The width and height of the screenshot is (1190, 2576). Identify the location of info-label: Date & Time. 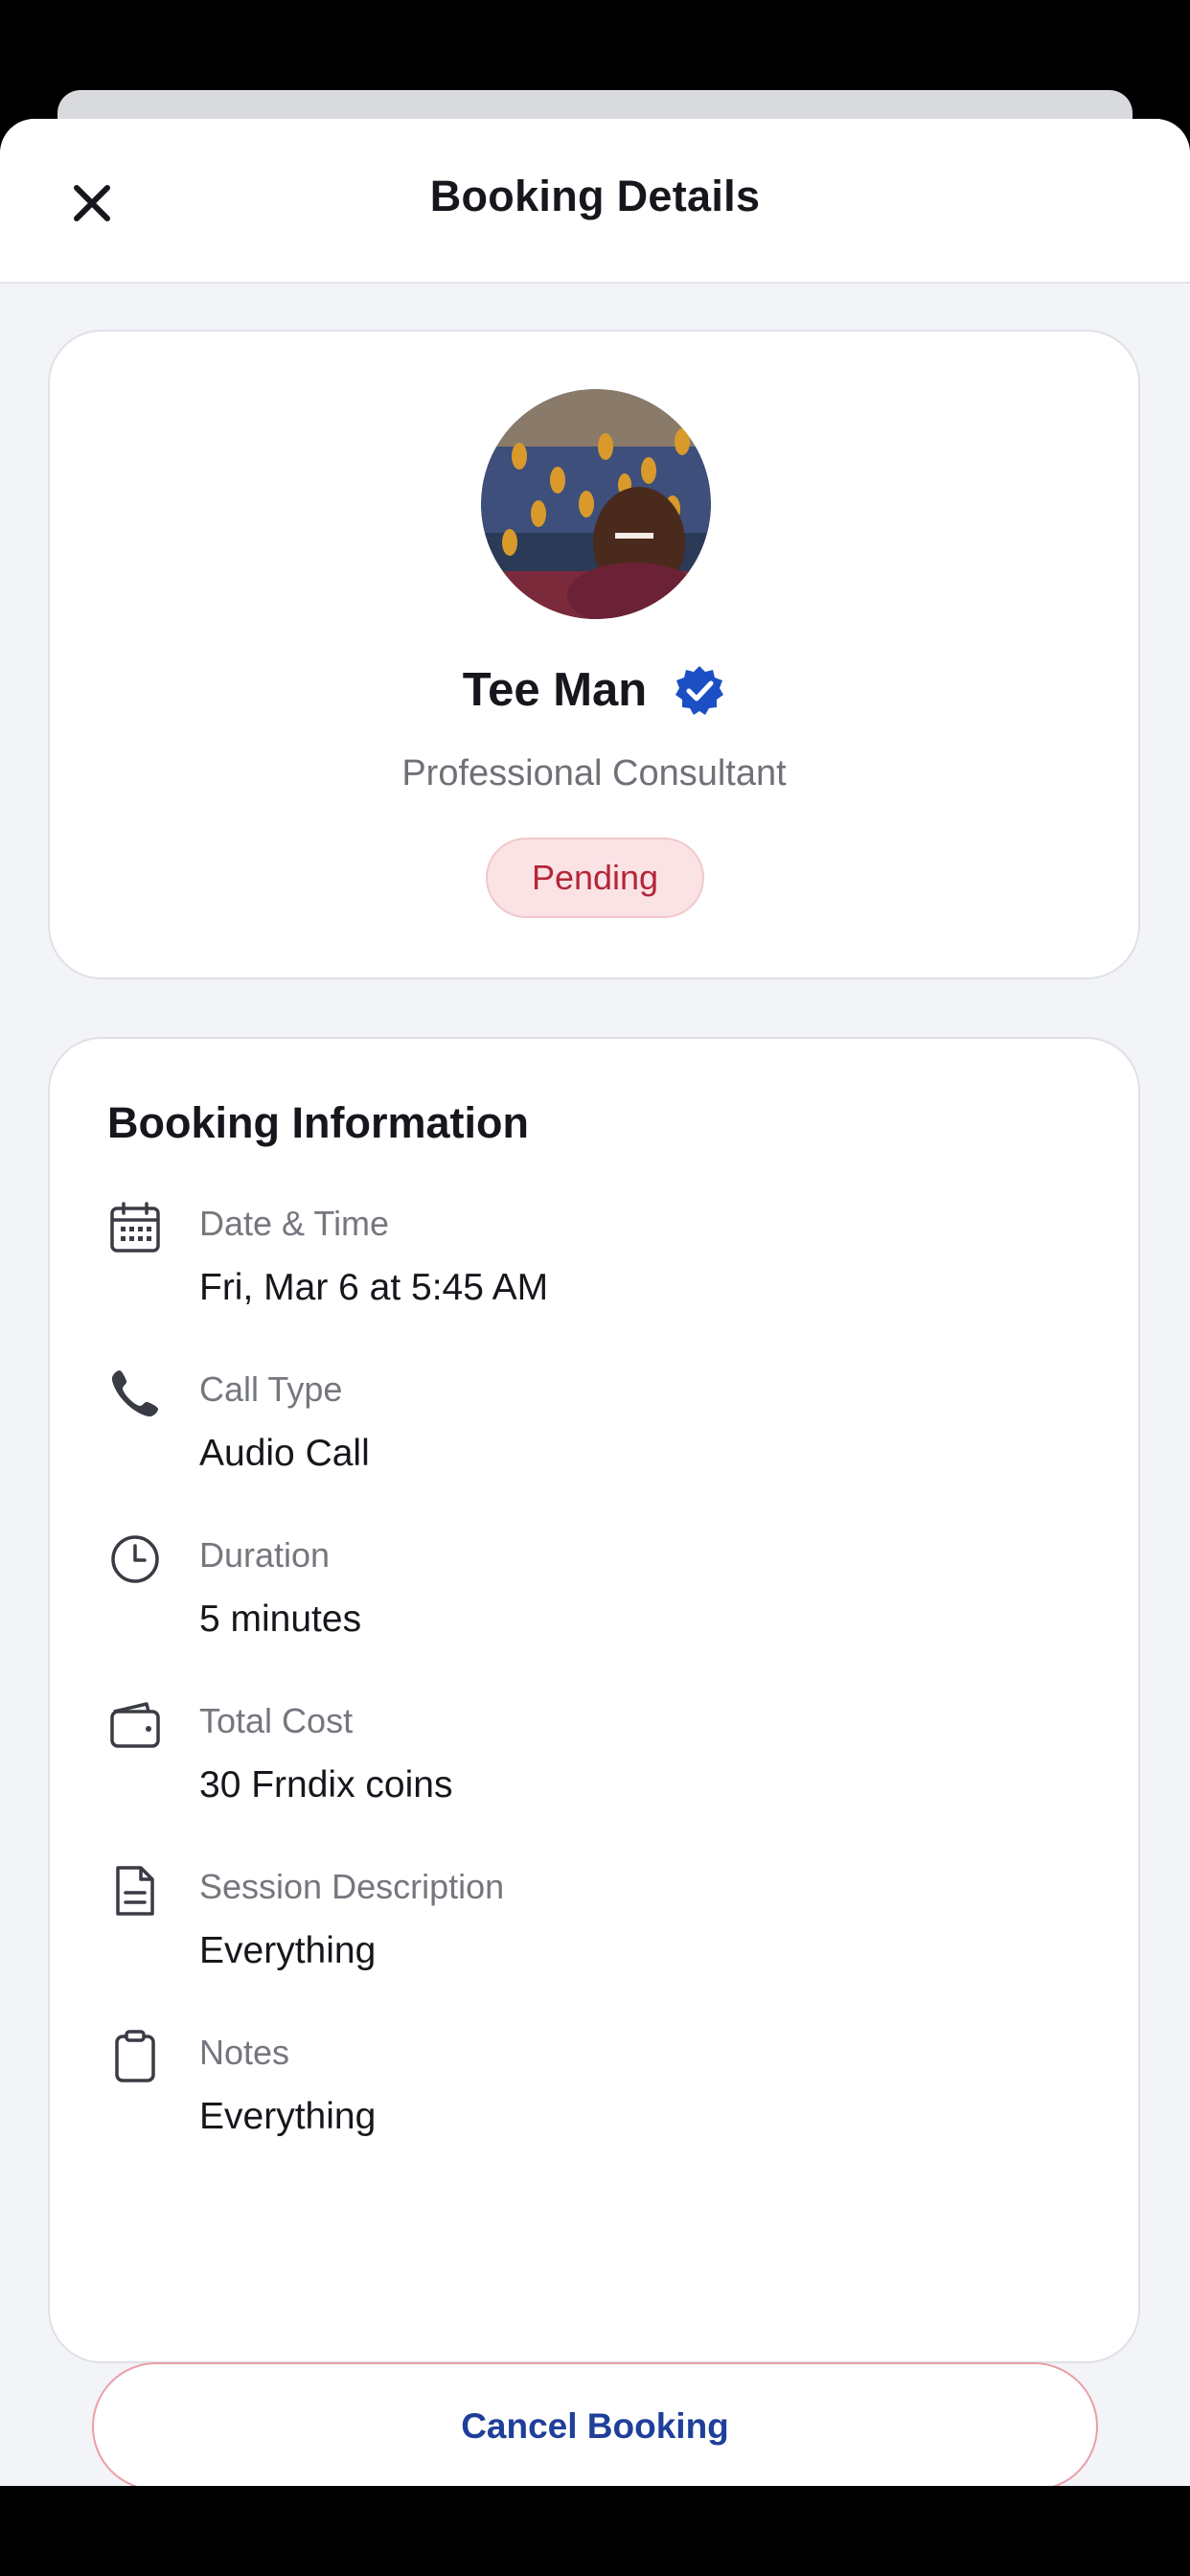
(295, 1223).